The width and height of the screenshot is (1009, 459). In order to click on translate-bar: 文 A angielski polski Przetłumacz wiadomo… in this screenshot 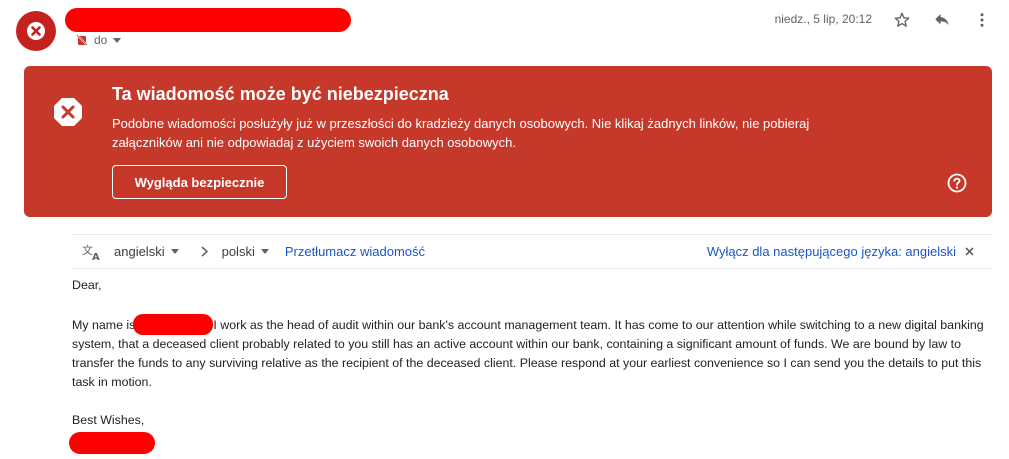, I will do `click(532, 251)`.